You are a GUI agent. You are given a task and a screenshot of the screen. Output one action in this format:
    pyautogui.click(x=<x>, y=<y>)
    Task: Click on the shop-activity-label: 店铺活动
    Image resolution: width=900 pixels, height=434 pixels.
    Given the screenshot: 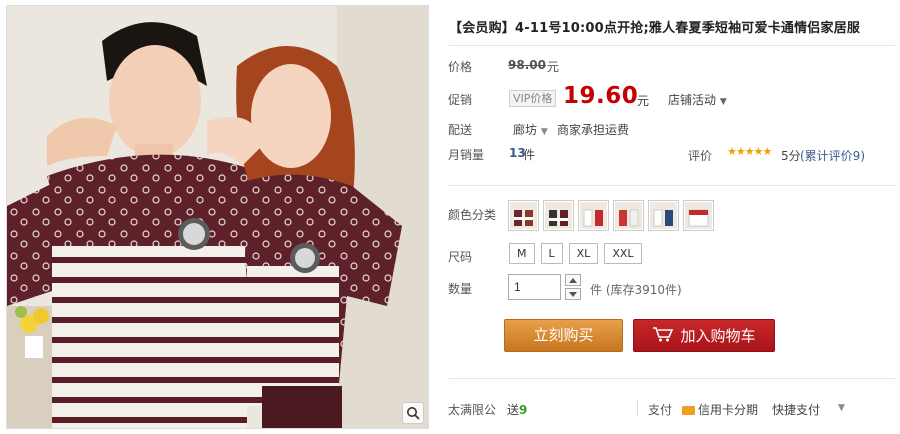 What is the action you would take?
    pyautogui.click(x=692, y=100)
    